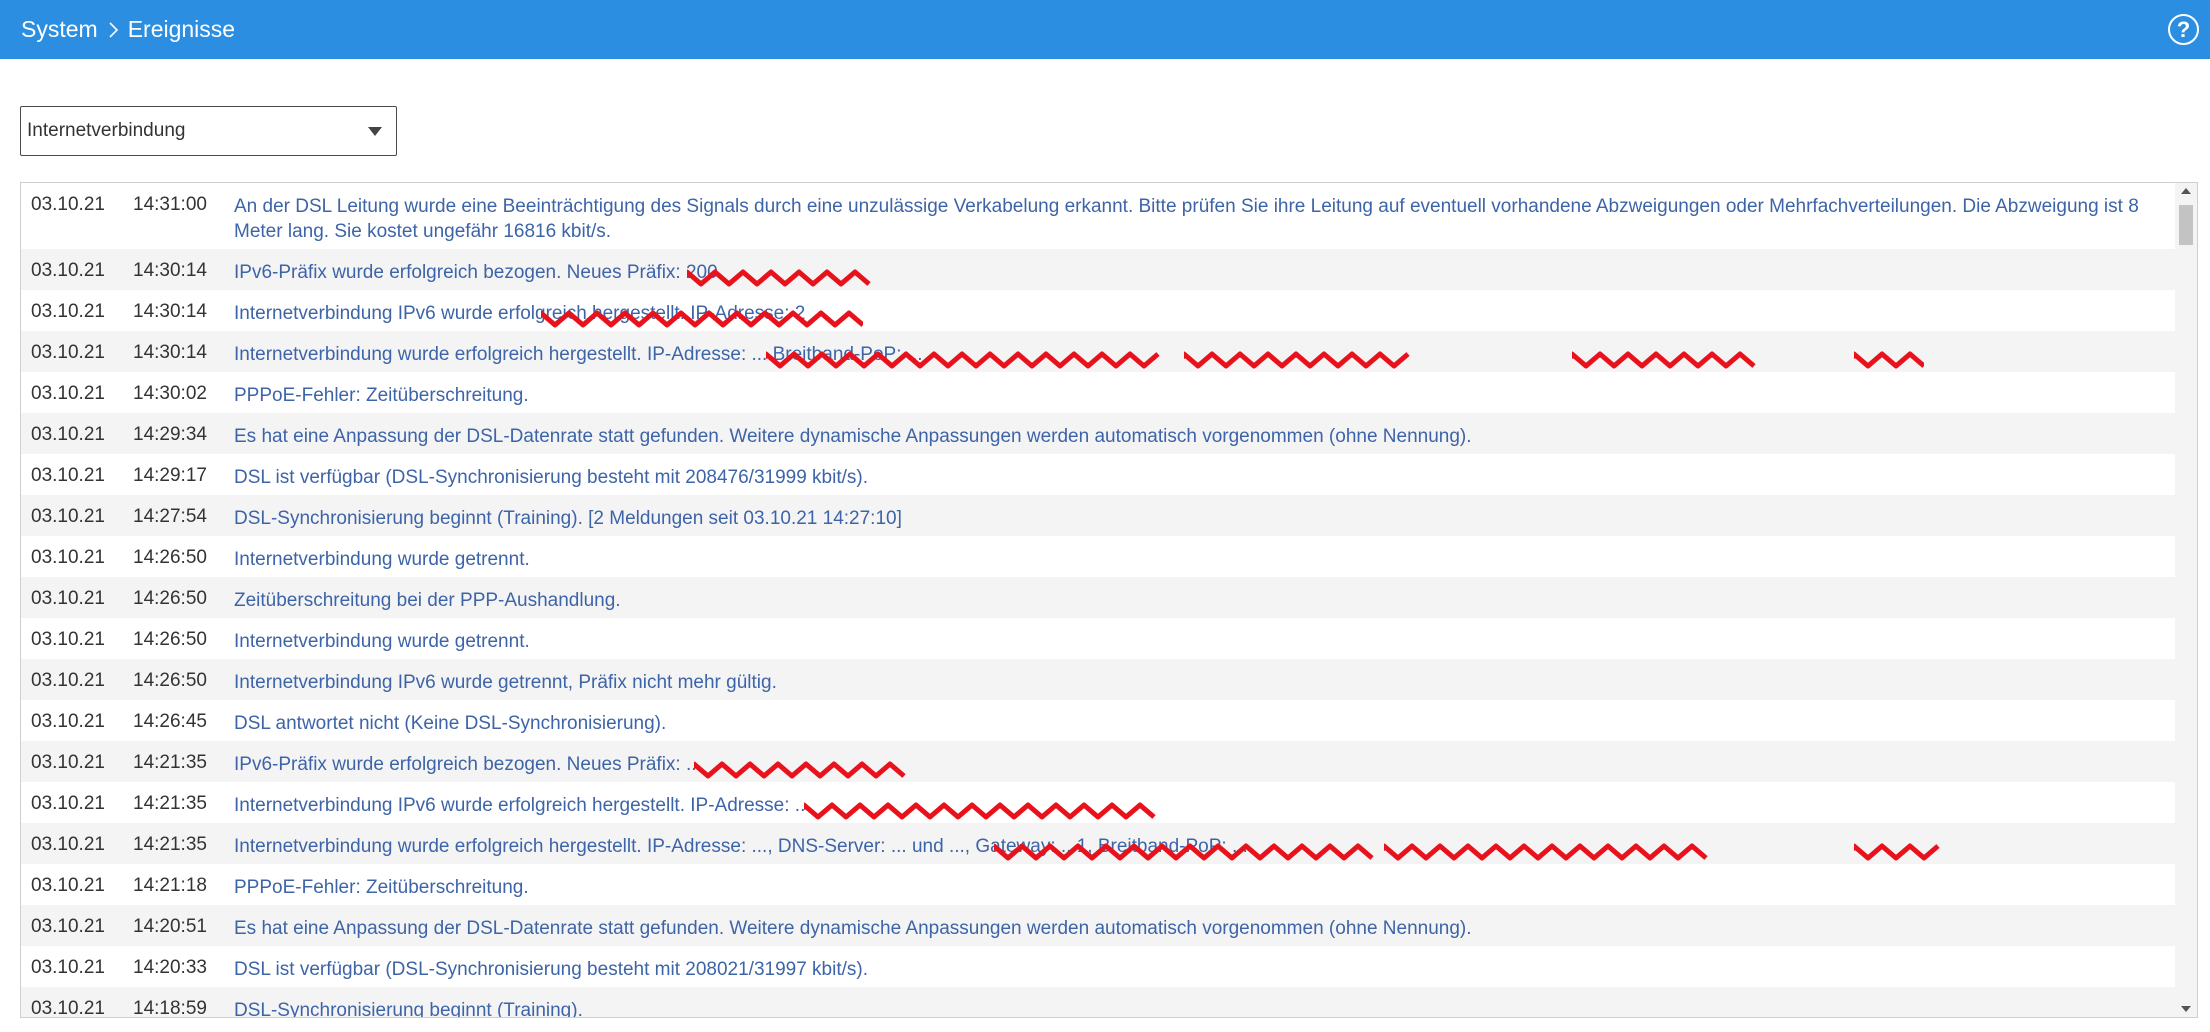 This screenshot has height=1032, width=2210. What do you see at coordinates (170, 475) in the screenshot?
I see `event-time: 14:29:17` at bounding box center [170, 475].